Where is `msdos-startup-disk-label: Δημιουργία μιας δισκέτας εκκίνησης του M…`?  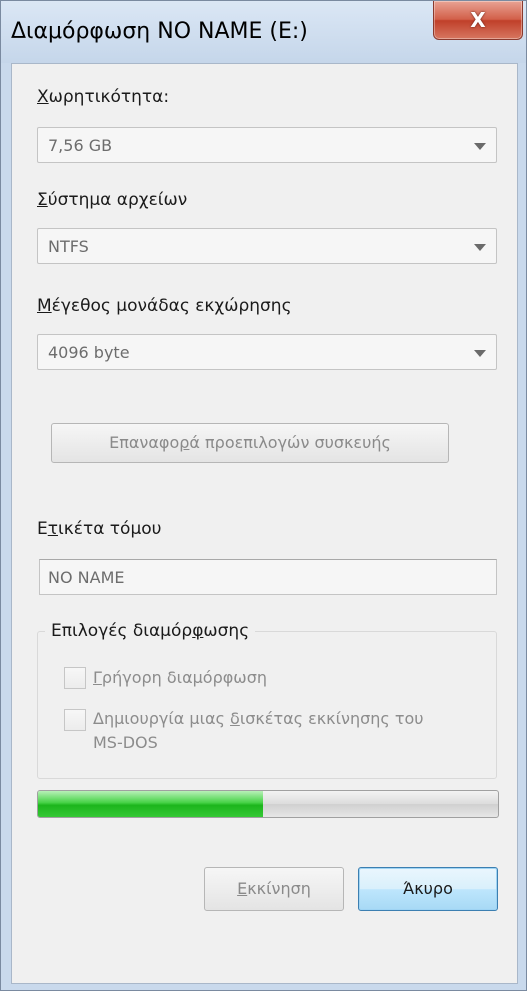
msdos-startup-disk-label: Δημιουργία μιας δισκέτας εκκίνησης του M… is located at coordinates (258, 730).